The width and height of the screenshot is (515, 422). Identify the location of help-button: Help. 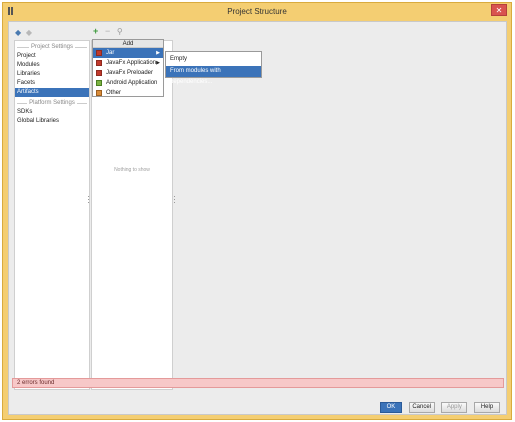
(487, 407).